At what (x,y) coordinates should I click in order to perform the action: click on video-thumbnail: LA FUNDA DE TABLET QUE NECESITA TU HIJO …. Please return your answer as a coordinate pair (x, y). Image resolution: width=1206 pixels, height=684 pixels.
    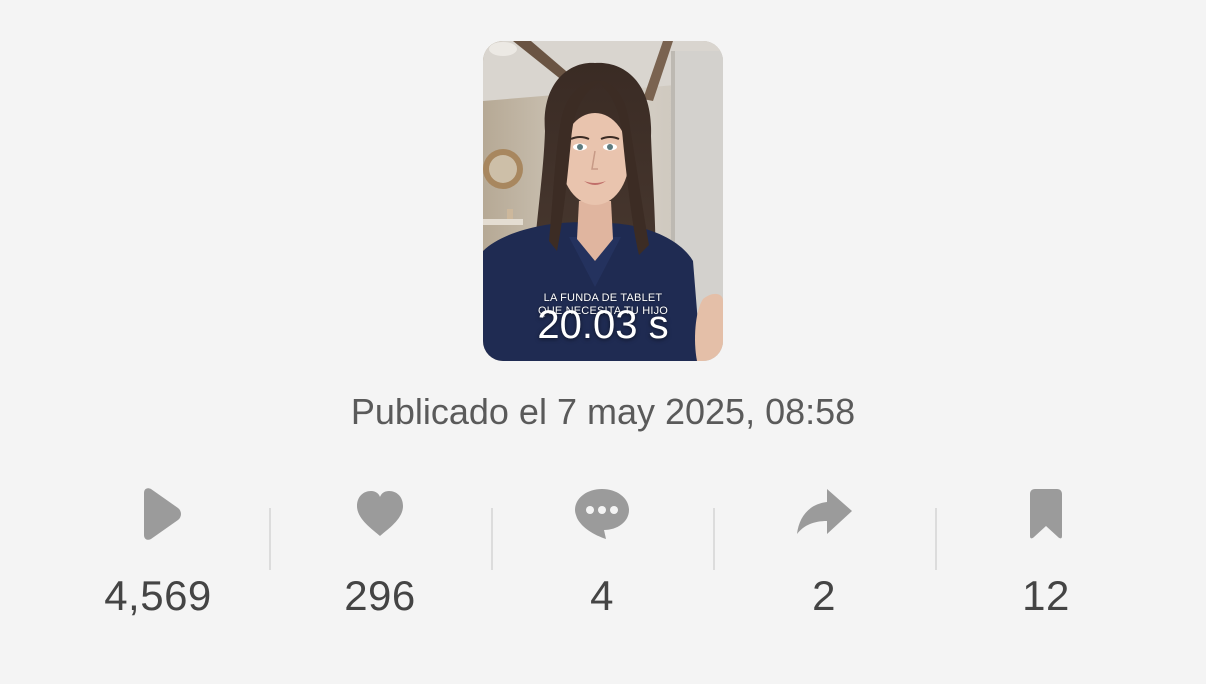
    Looking at the image, I should click on (603, 201).